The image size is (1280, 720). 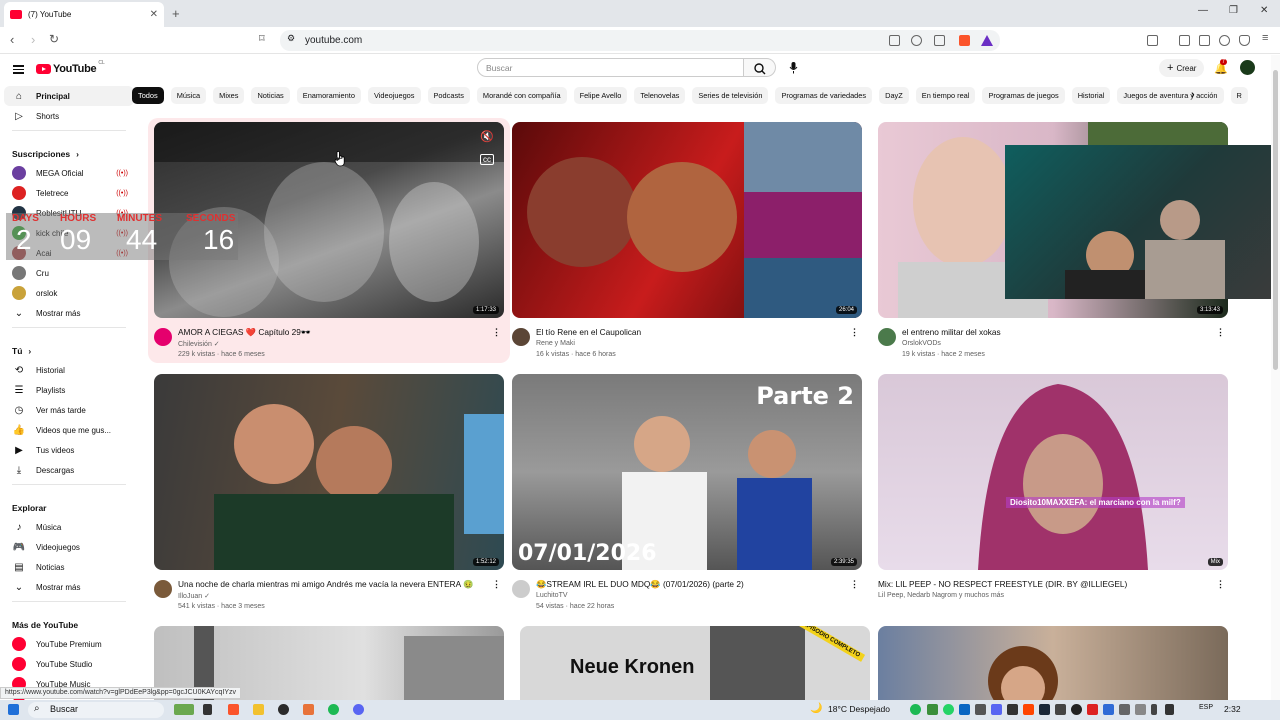 I want to click on close-tab-icon: ✕, so click(x=154, y=14).